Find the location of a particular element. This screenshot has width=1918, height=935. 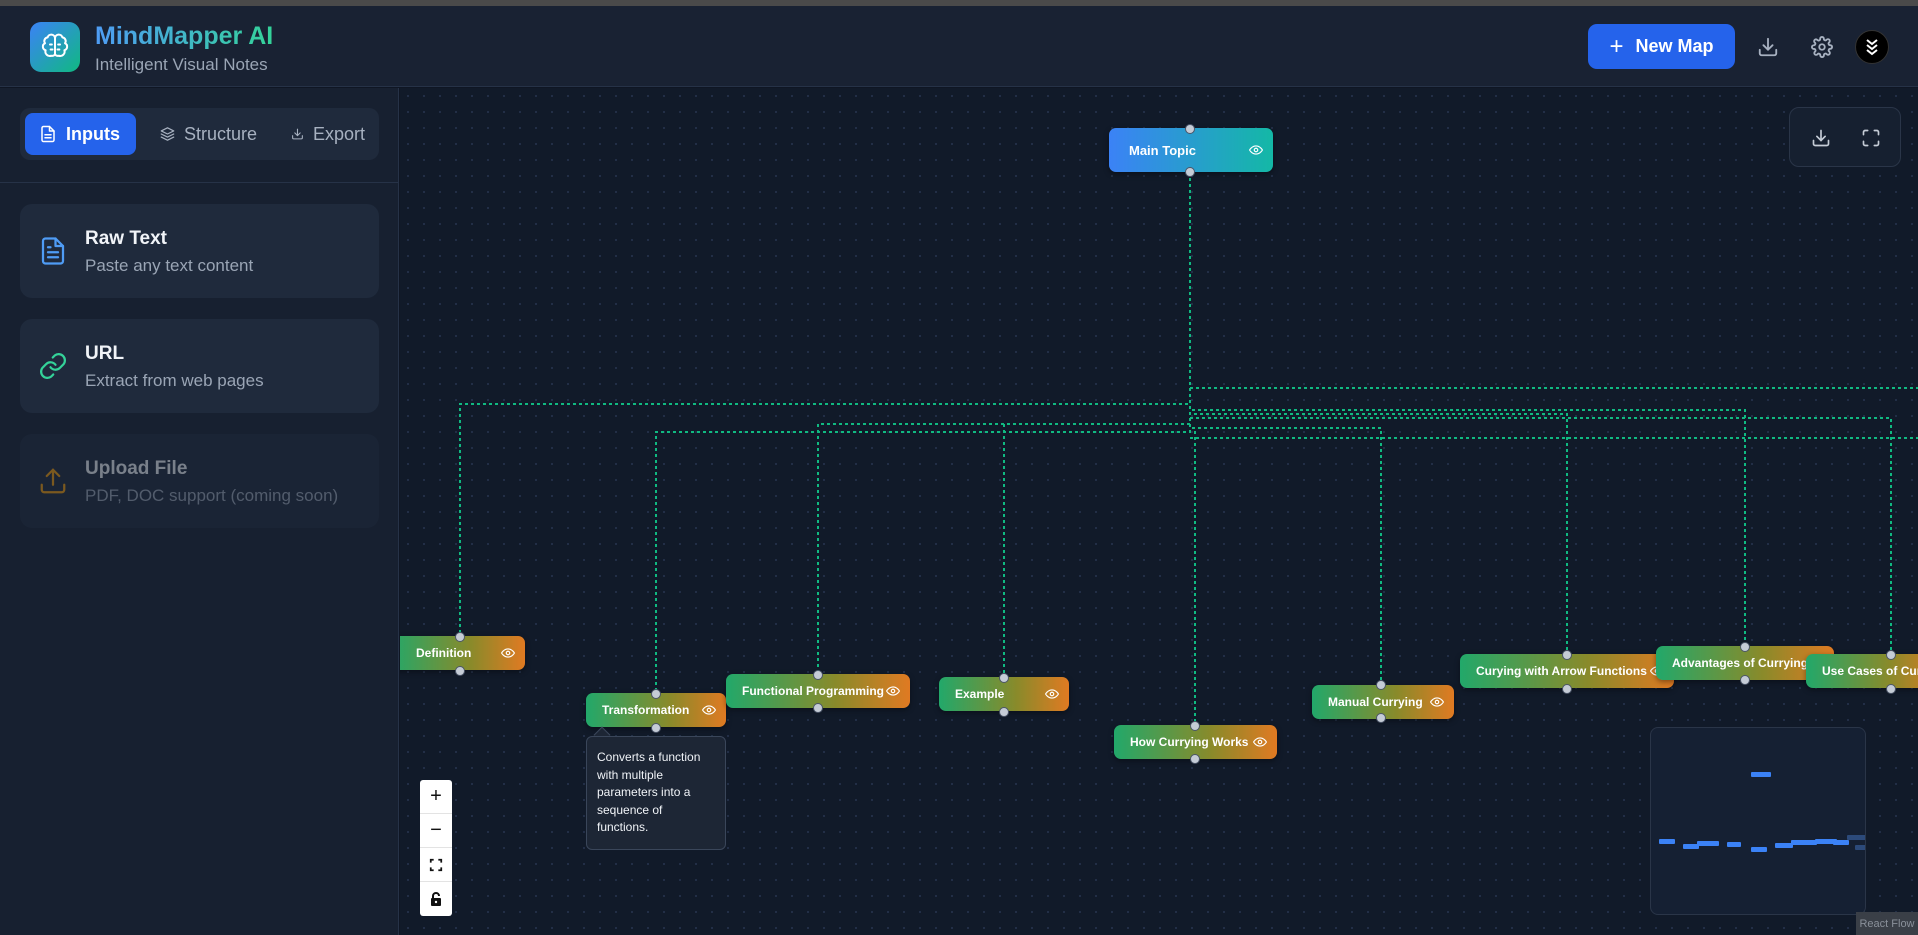

card-title: URL is located at coordinates (105, 353).